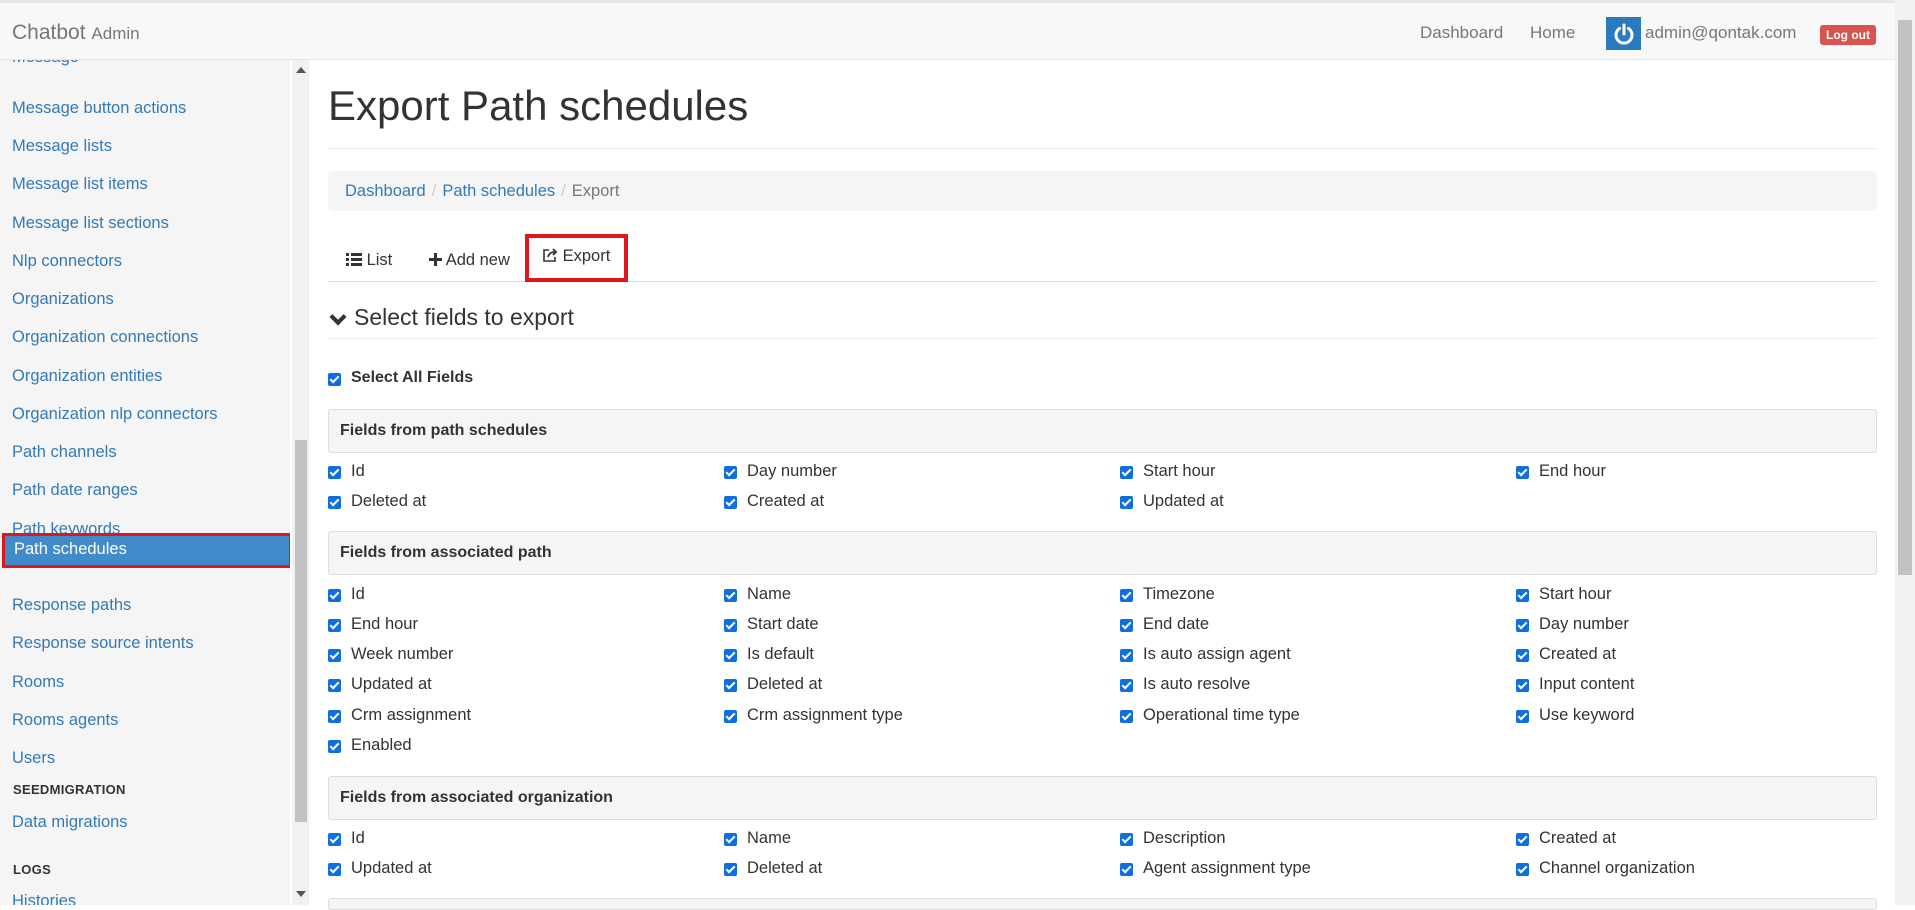 The width and height of the screenshot is (1915, 910). Describe the element at coordinates (402, 654) in the screenshot. I see `field-label: Week number` at that location.